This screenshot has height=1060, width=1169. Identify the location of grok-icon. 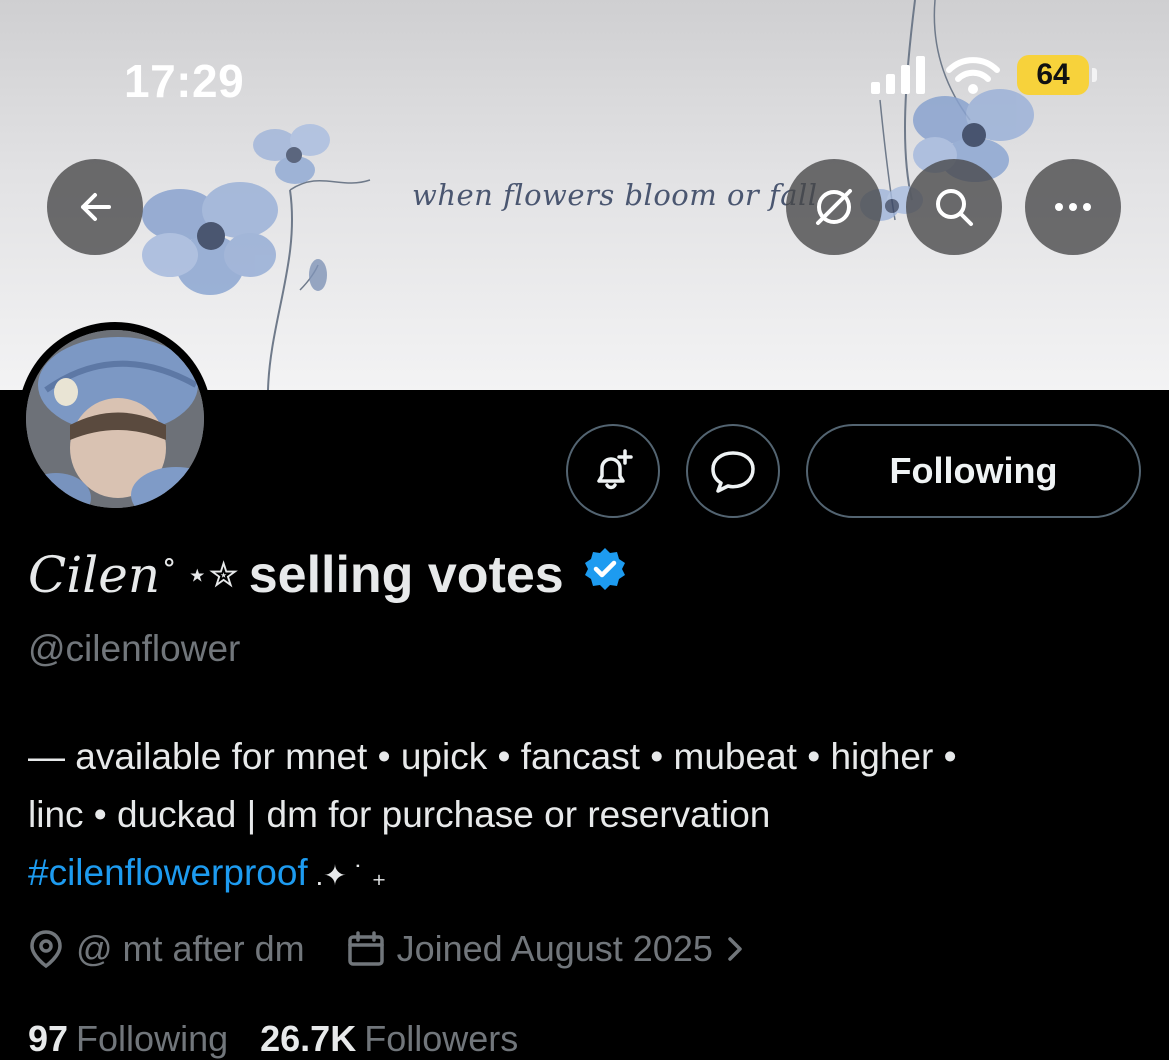
(834, 207).